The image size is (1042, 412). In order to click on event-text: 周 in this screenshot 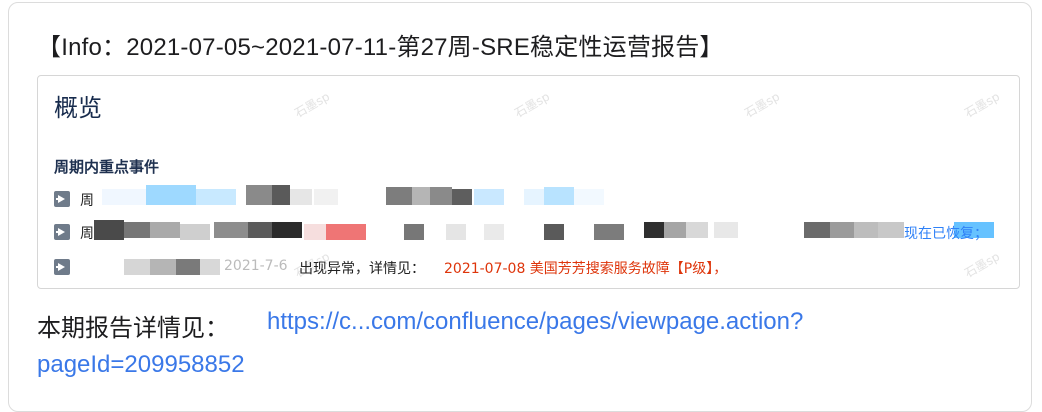, I will do `click(87, 201)`.